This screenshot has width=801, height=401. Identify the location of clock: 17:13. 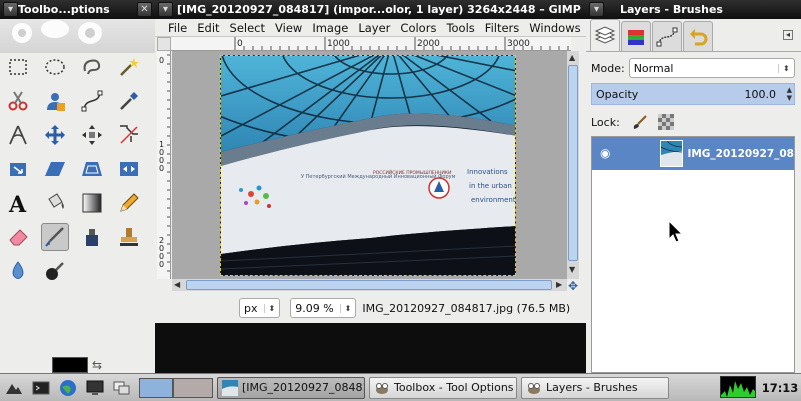
(780, 388).